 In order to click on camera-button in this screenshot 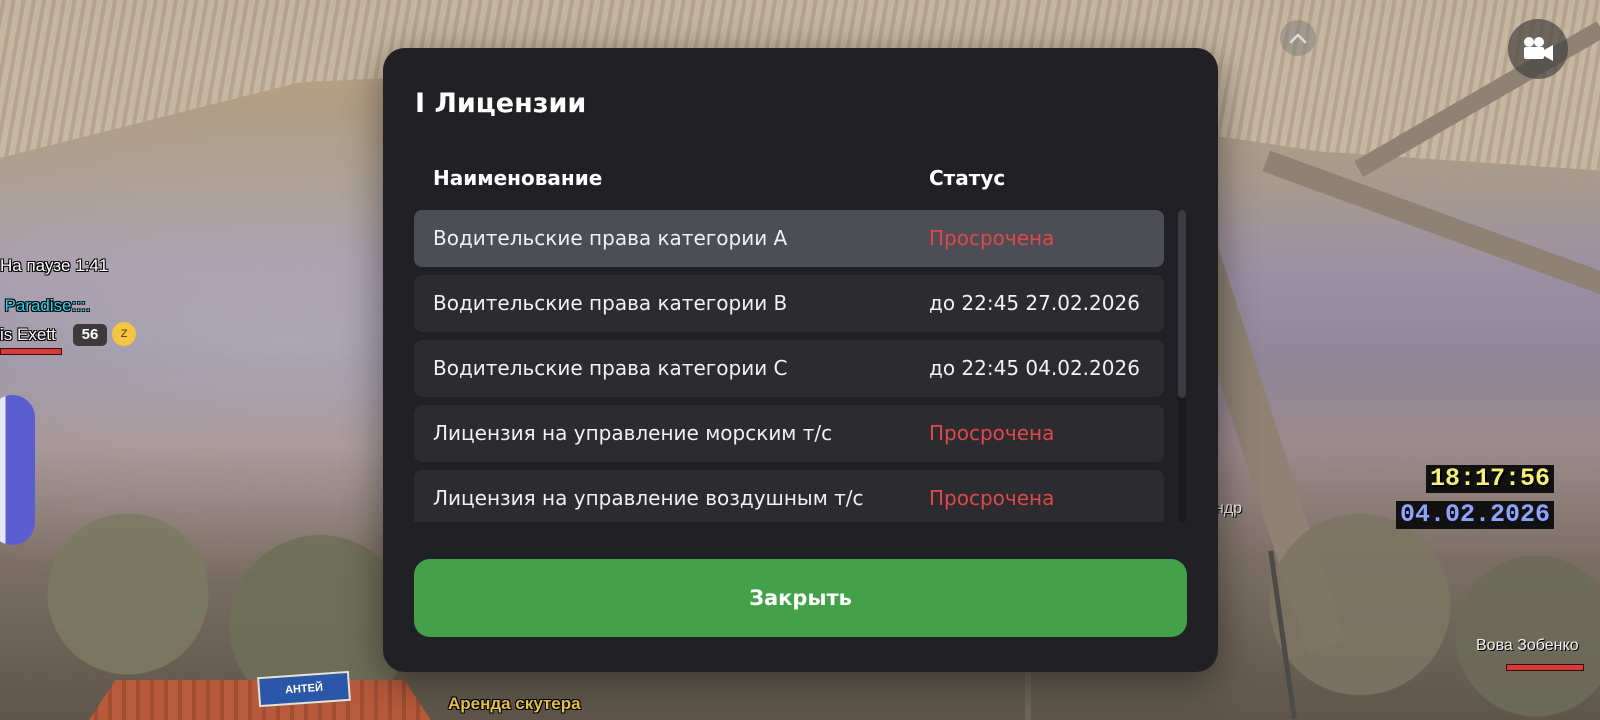, I will do `click(1538, 49)`.